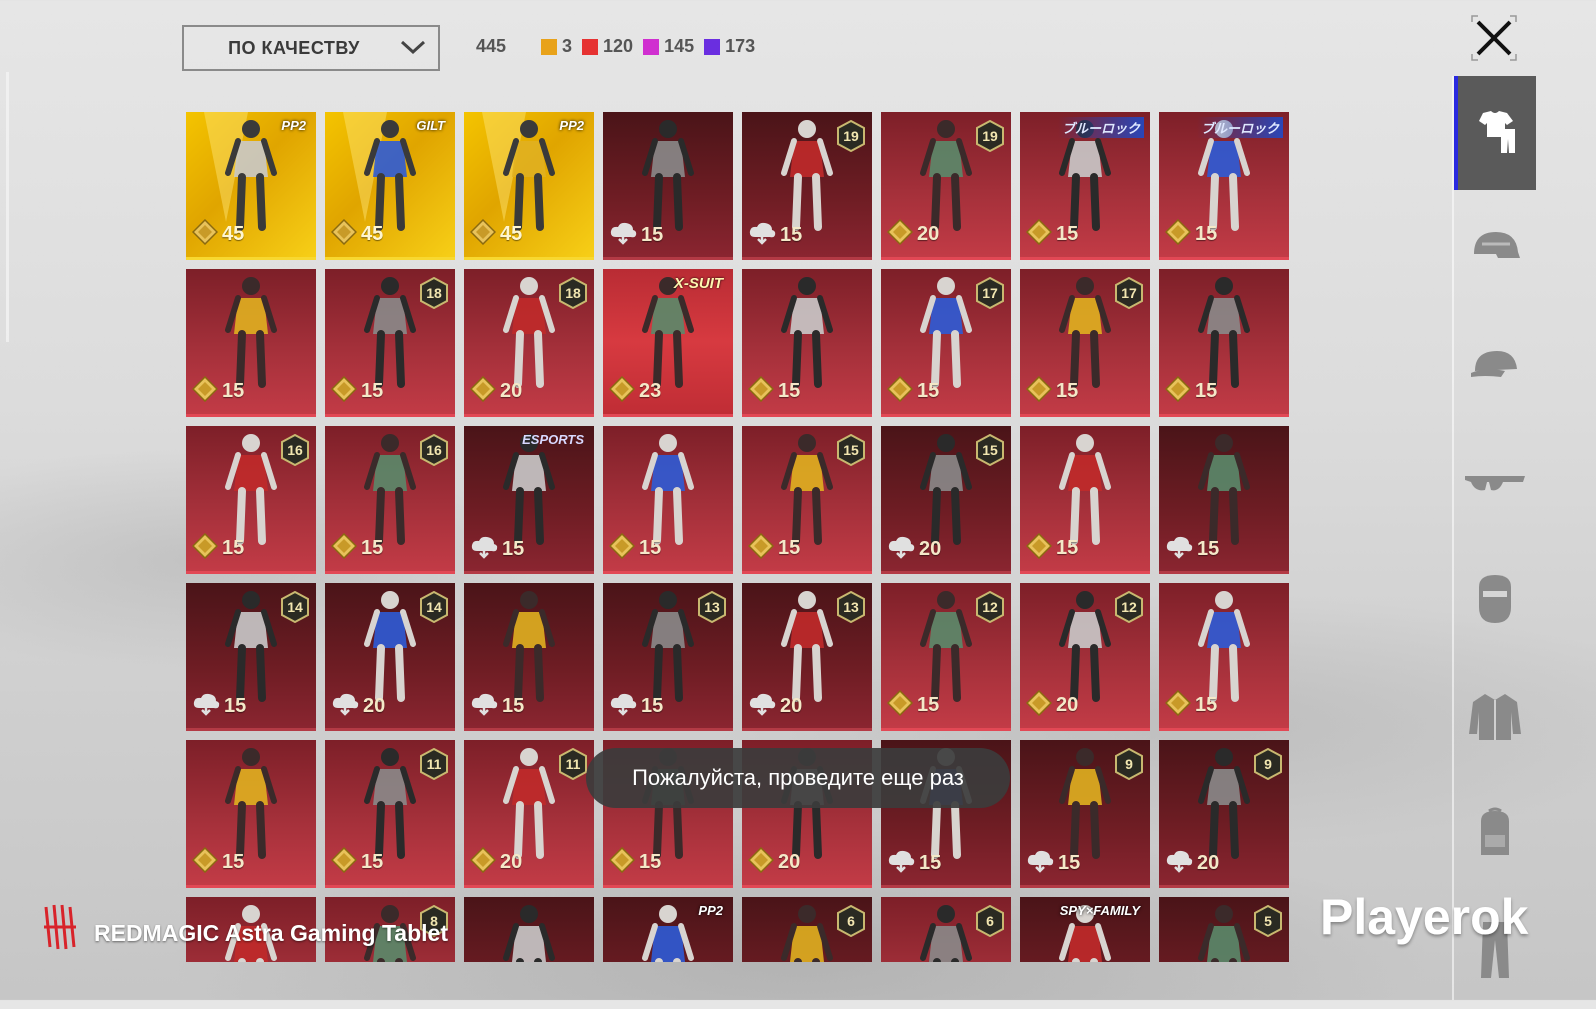 Image resolution: width=1596 pixels, height=1009 pixels. What do you see at coordinates (294, 47) in the screenshot?
I see `sort-dropdown-label: ПО КАЧЕСТВУ` at bounding box center [294, 47].